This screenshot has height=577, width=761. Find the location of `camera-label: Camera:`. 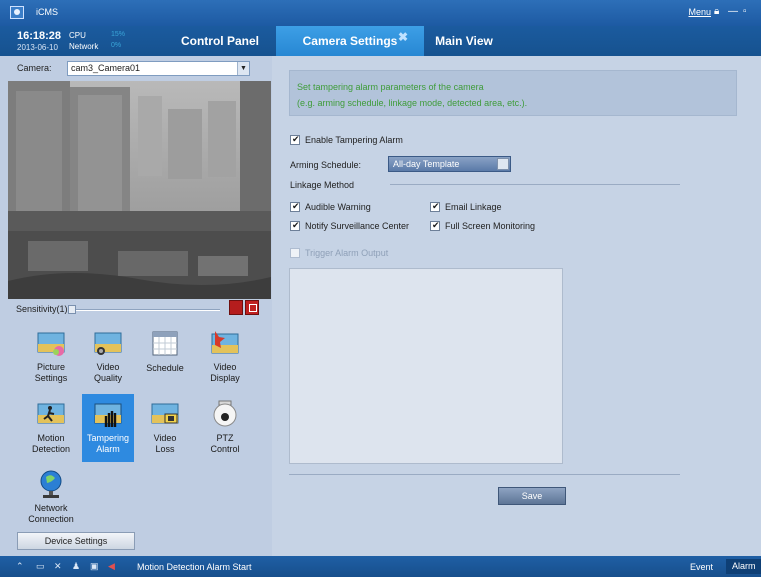

camera-label: Camera: is located at coordinates (34, 68).